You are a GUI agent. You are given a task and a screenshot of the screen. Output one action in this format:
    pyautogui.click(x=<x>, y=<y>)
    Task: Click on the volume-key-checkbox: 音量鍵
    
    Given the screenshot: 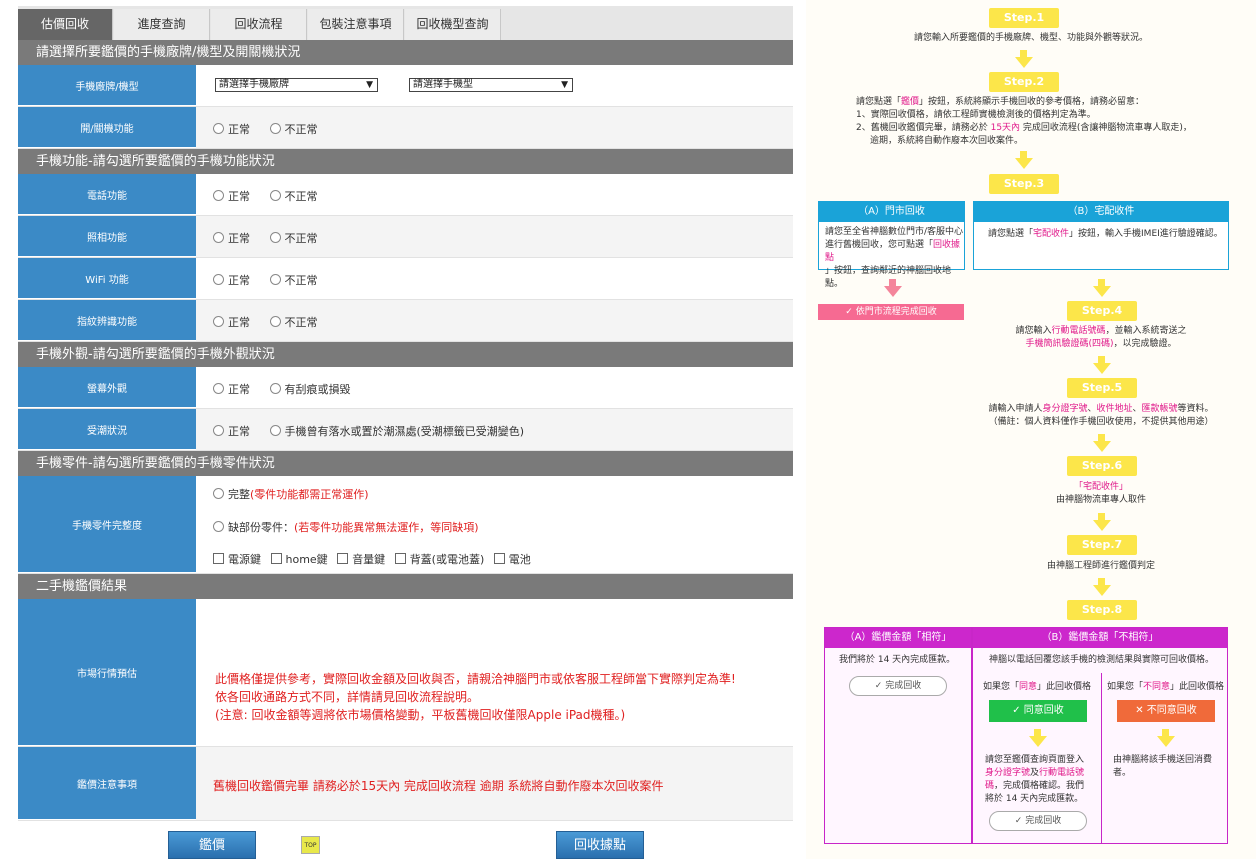 What is the action you would take?
    pyautogui.click(x=361, y=559)
    